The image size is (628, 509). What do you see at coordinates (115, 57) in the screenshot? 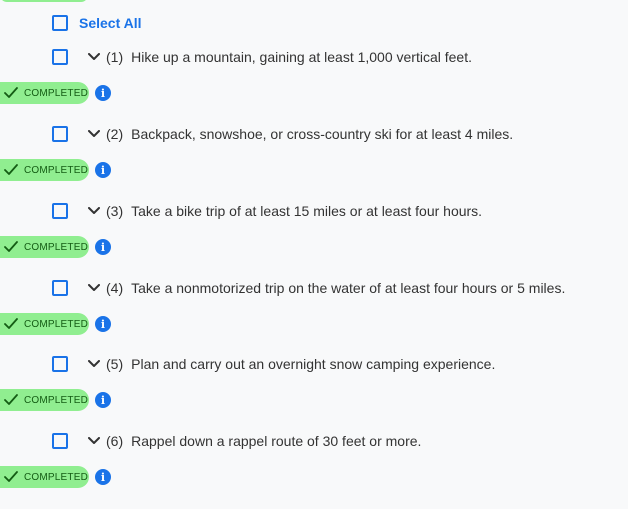
I see `requirement-number: (1)` at bounding box center [115, 57].